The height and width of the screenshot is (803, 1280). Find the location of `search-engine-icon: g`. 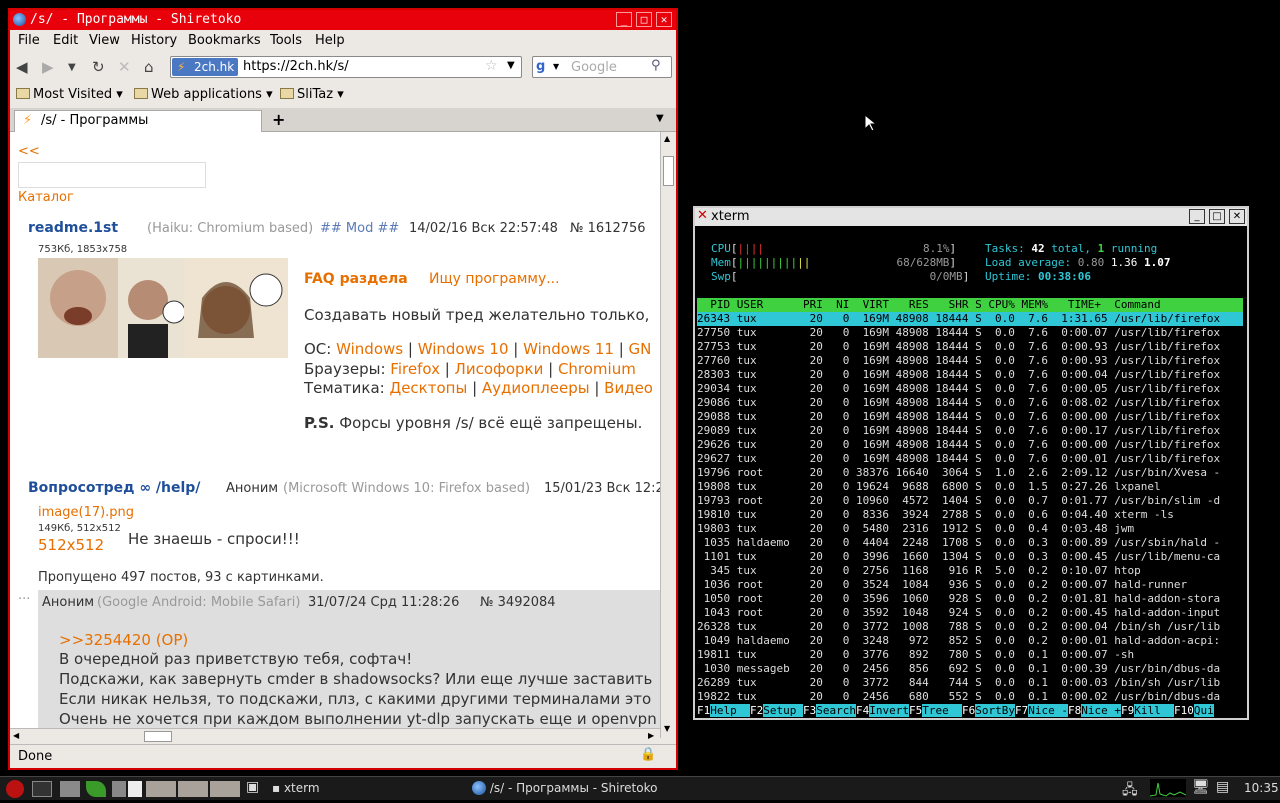

search-engine-icon: g is located at coordinates (540, 66).